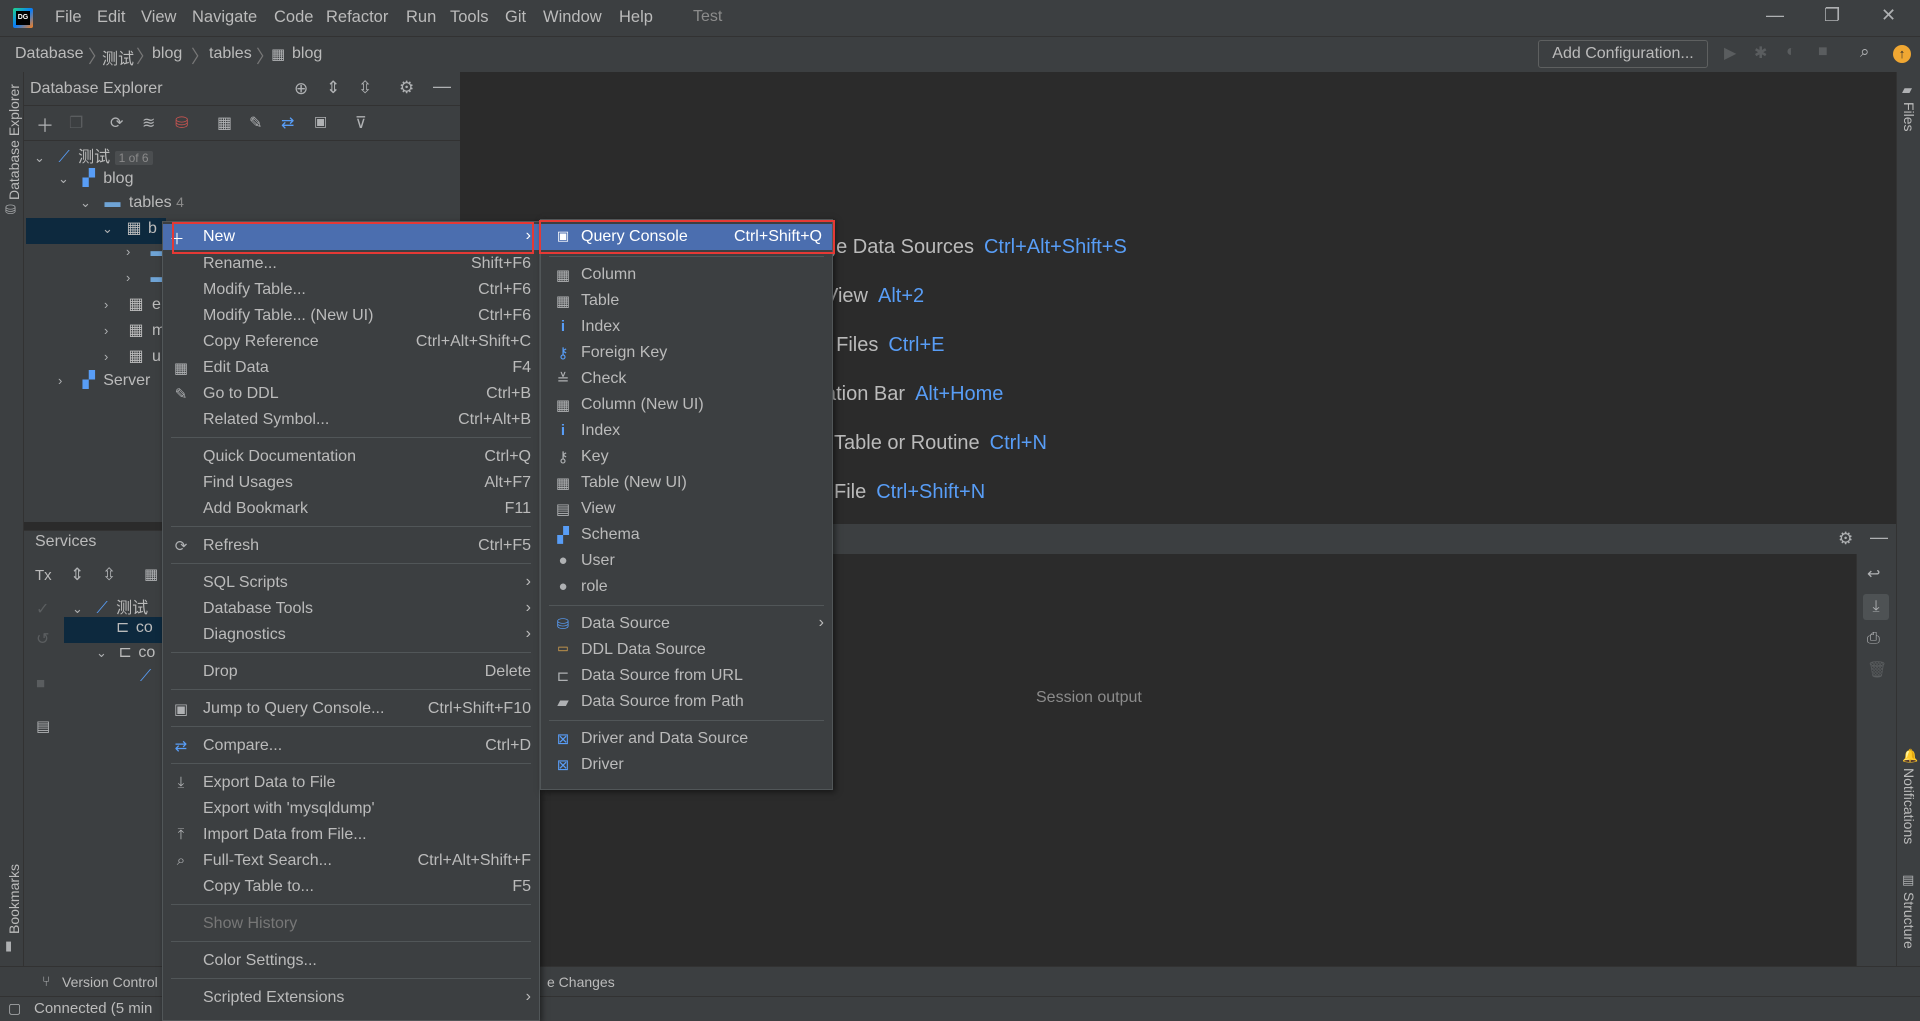 The height and width of the screenshot is (1021, 1920). What do you see at coordinates (1873, 574) in the screenshot?
I see `soft-wrap-icon: ↩` at bounding box center [1873, 574].